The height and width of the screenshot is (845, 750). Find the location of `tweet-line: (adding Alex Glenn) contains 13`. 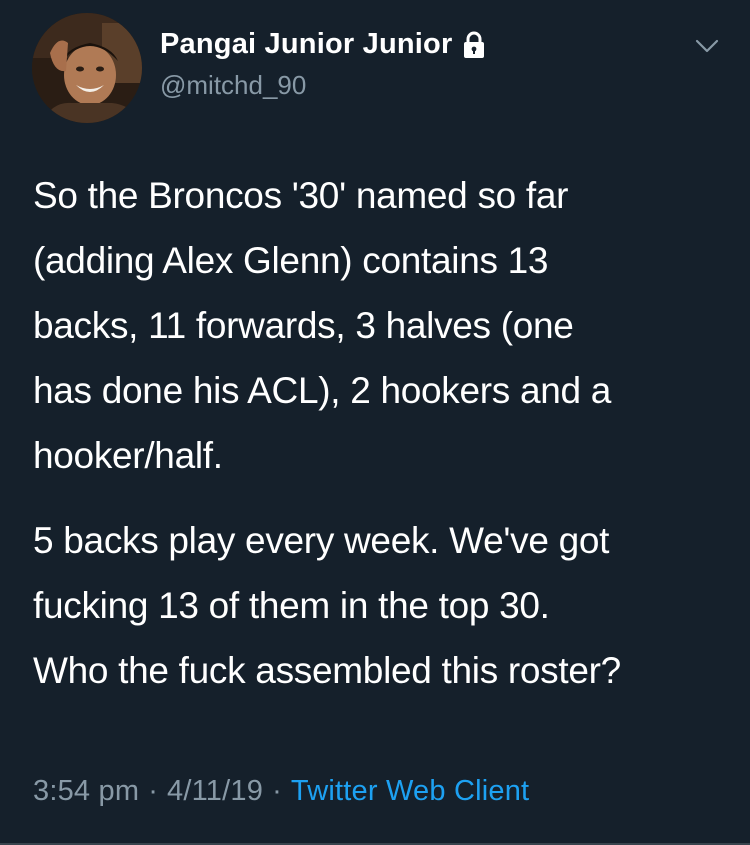

tweet-line: (adding Alex Glenn) contains 13 is located at coordinates (291, 260).